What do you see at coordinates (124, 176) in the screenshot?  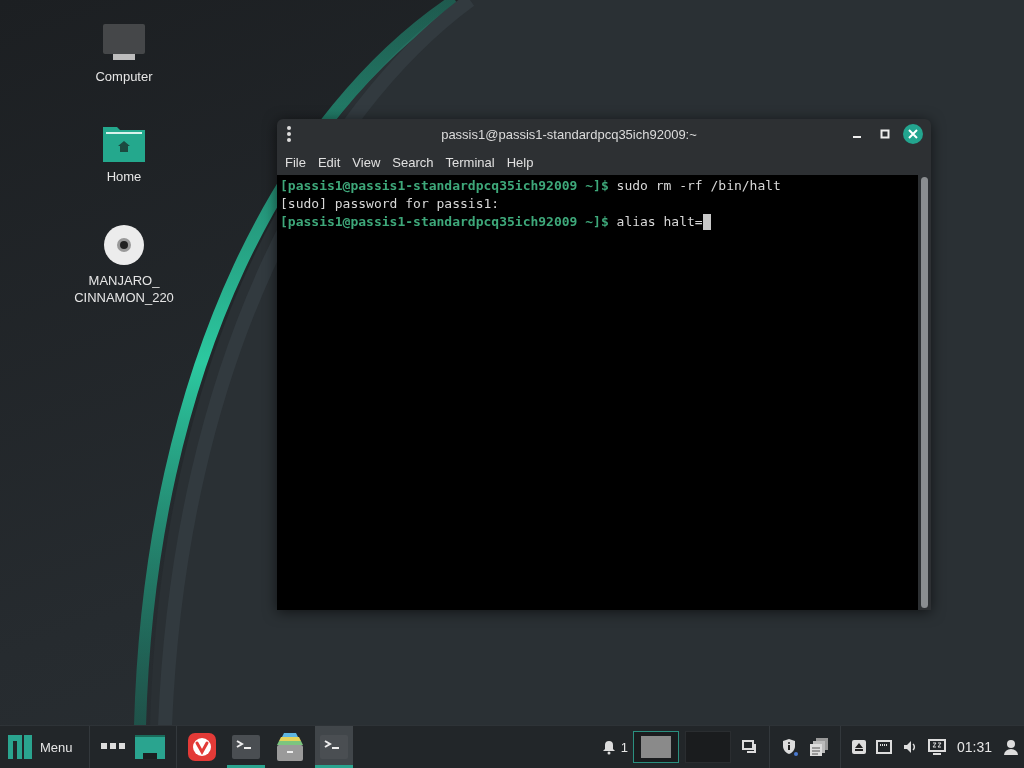 I see `desktop-icon-label: Home` at bounding box center [124, 176].